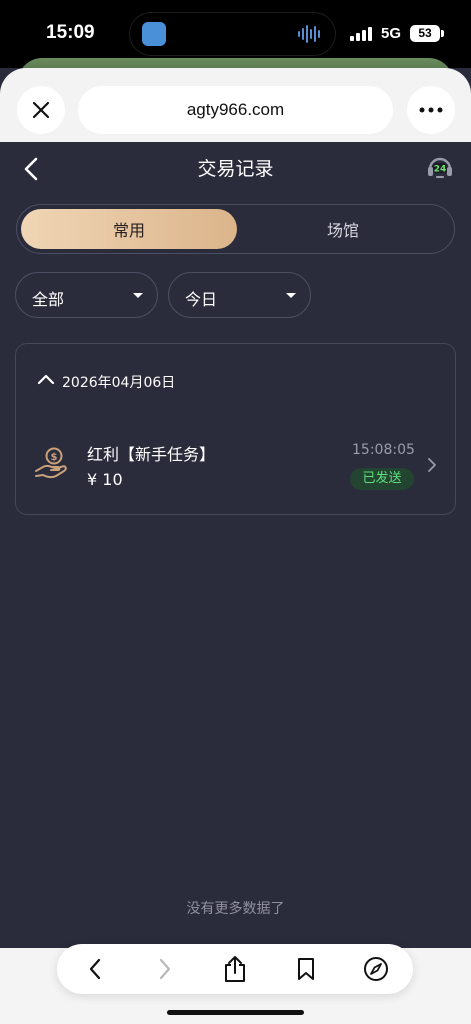 The width and height of the screenshot is (471, 1024). I want to click on battery-tip, so click(442, 33).